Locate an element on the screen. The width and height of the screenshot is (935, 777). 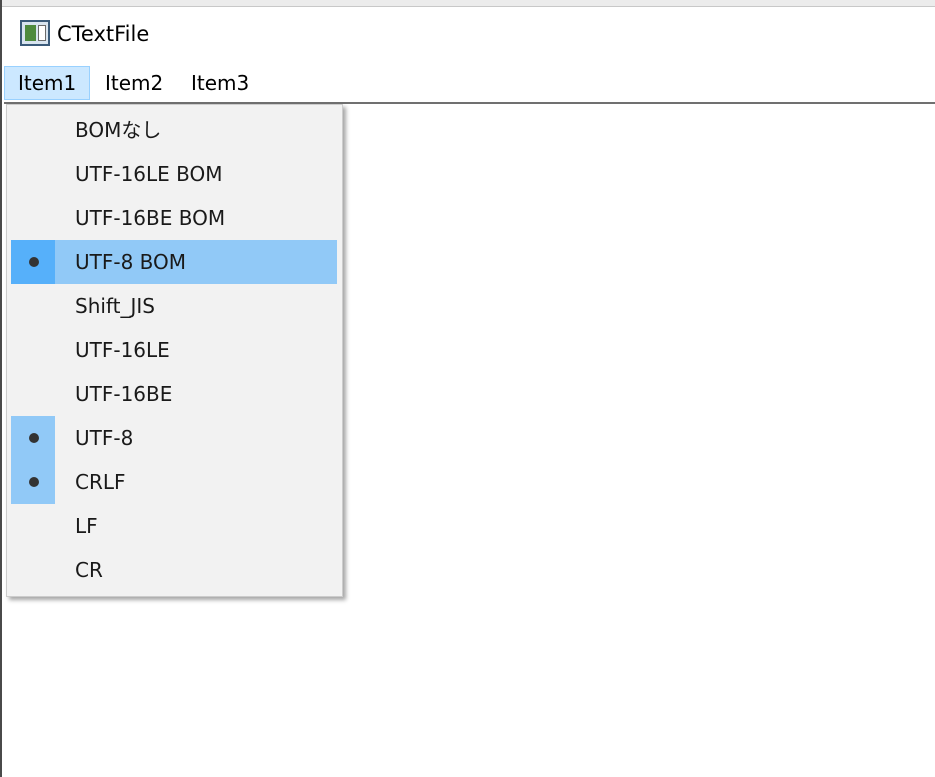
menu-item-item2: Item2 is located at coordinates (134, 83).